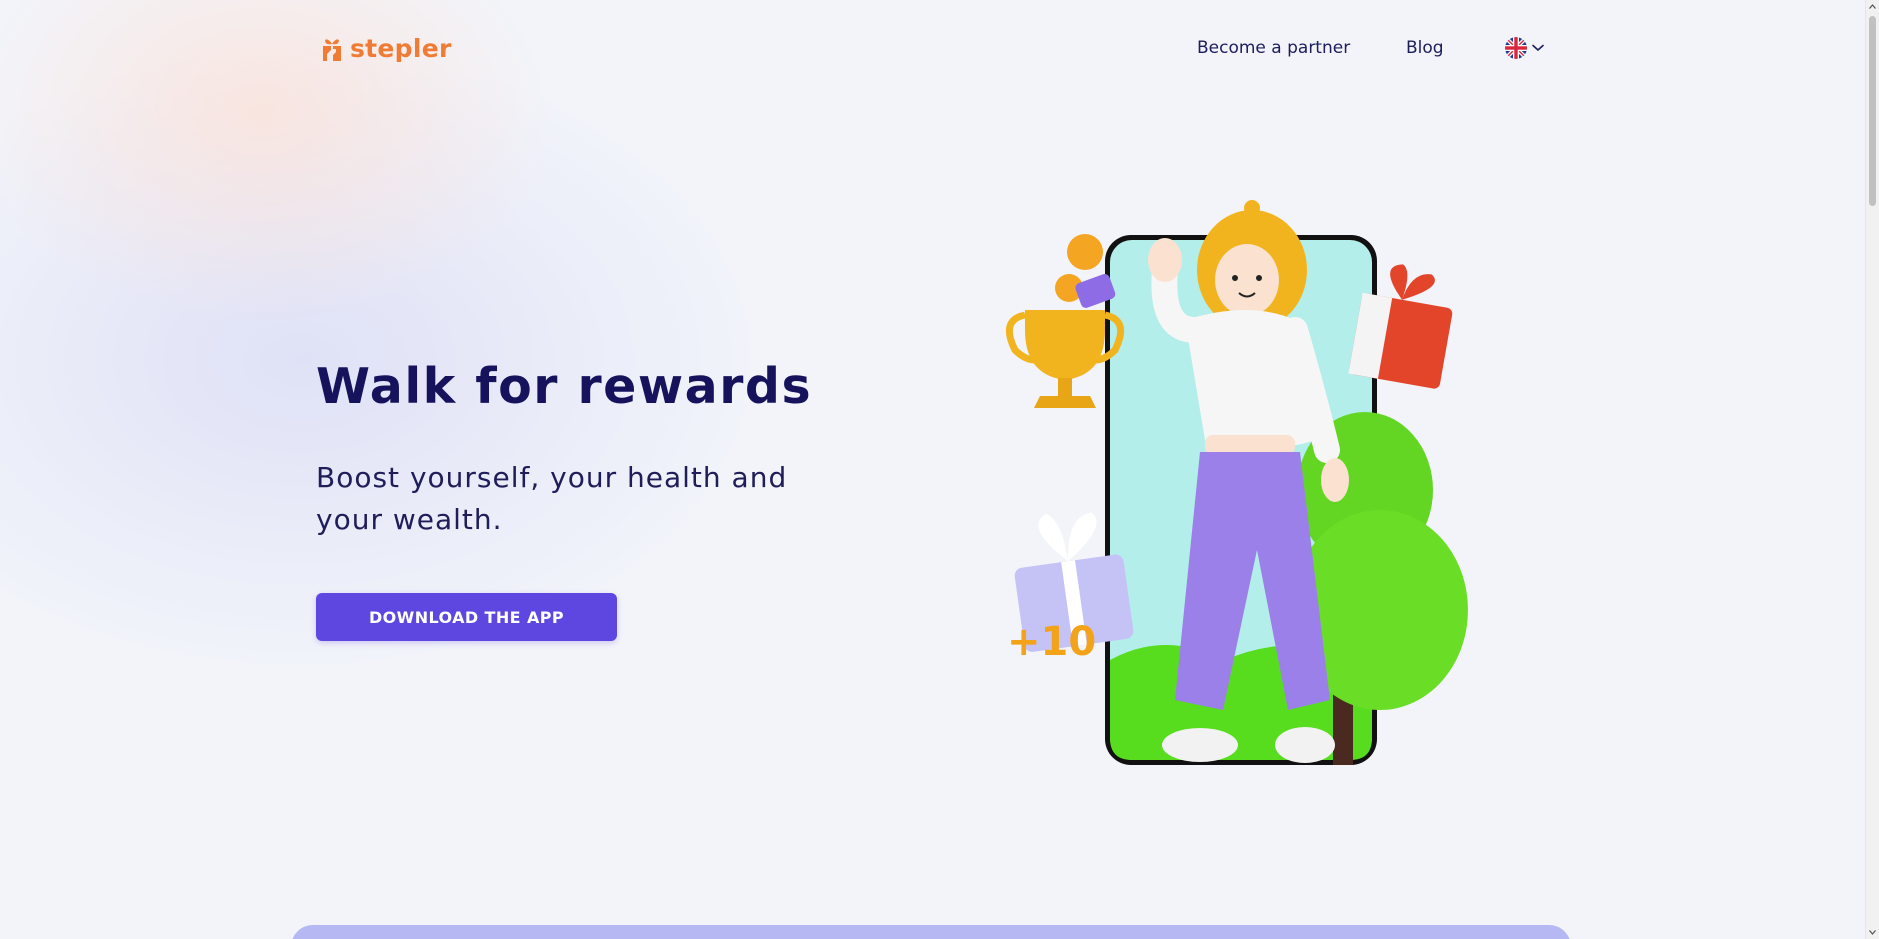 This screenshot has width=1879, height=939. I want to click on logo: stepler, so click(386, 48).